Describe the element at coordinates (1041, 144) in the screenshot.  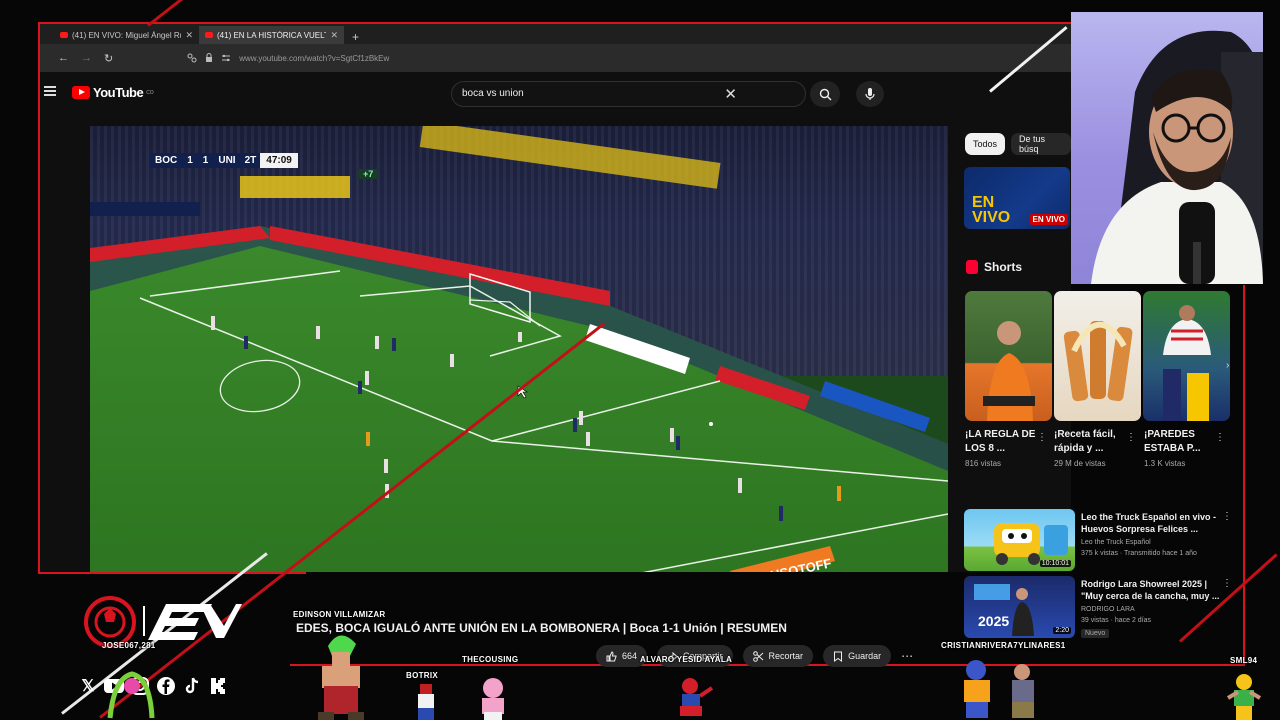
I see `chip-searches: De tus búsq` at that location.